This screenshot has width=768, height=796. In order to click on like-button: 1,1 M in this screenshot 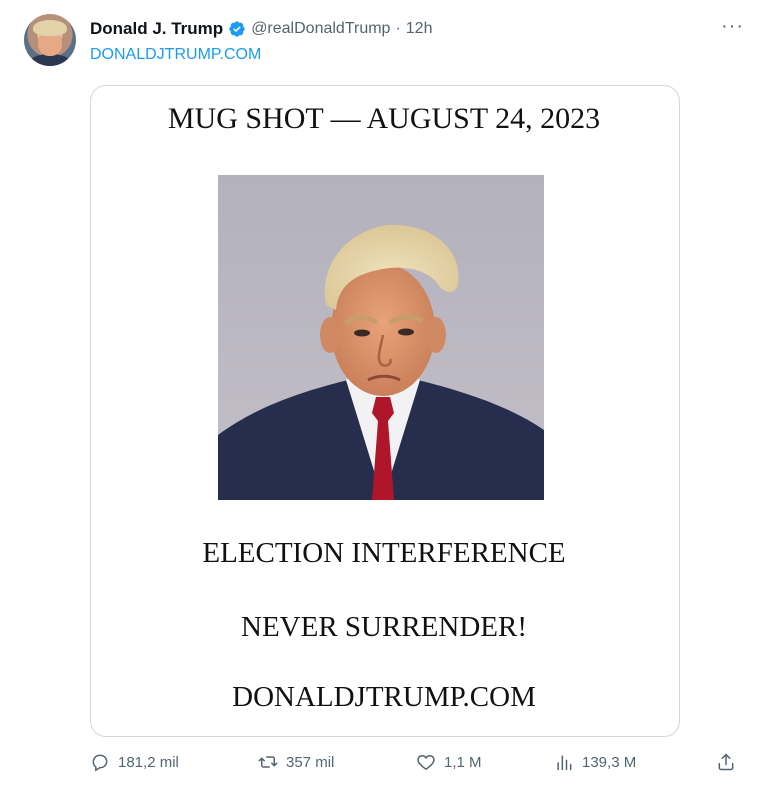, I will do `click(449, 762)`.